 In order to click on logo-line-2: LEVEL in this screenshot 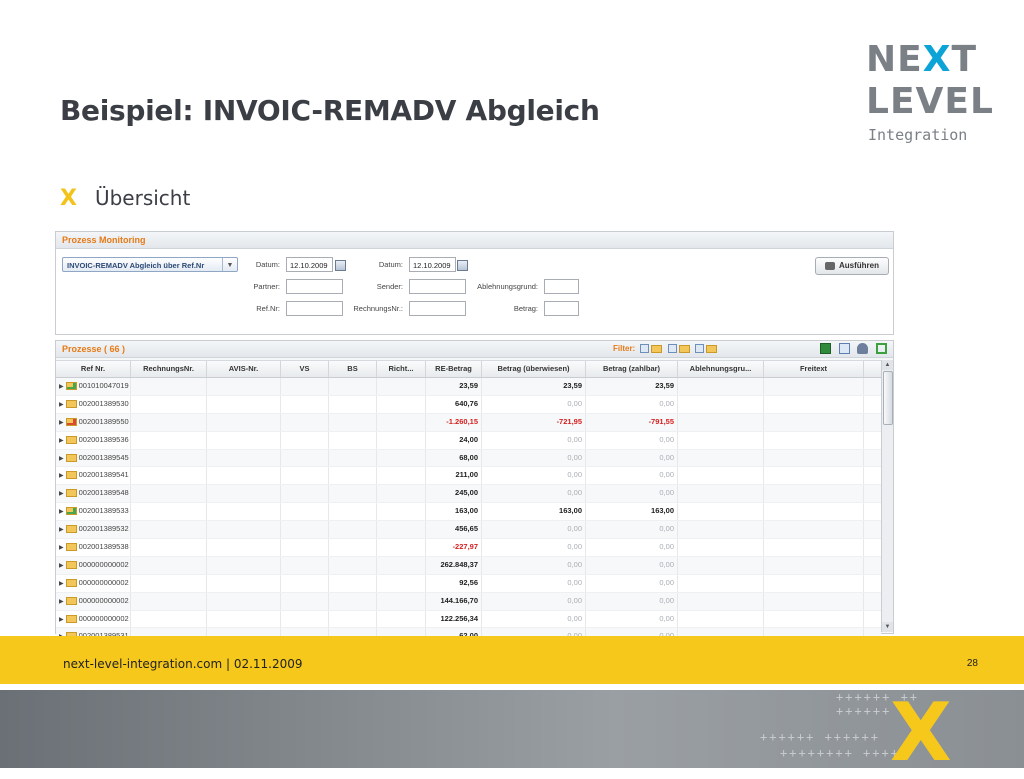, I will do `click(930, 101)`.